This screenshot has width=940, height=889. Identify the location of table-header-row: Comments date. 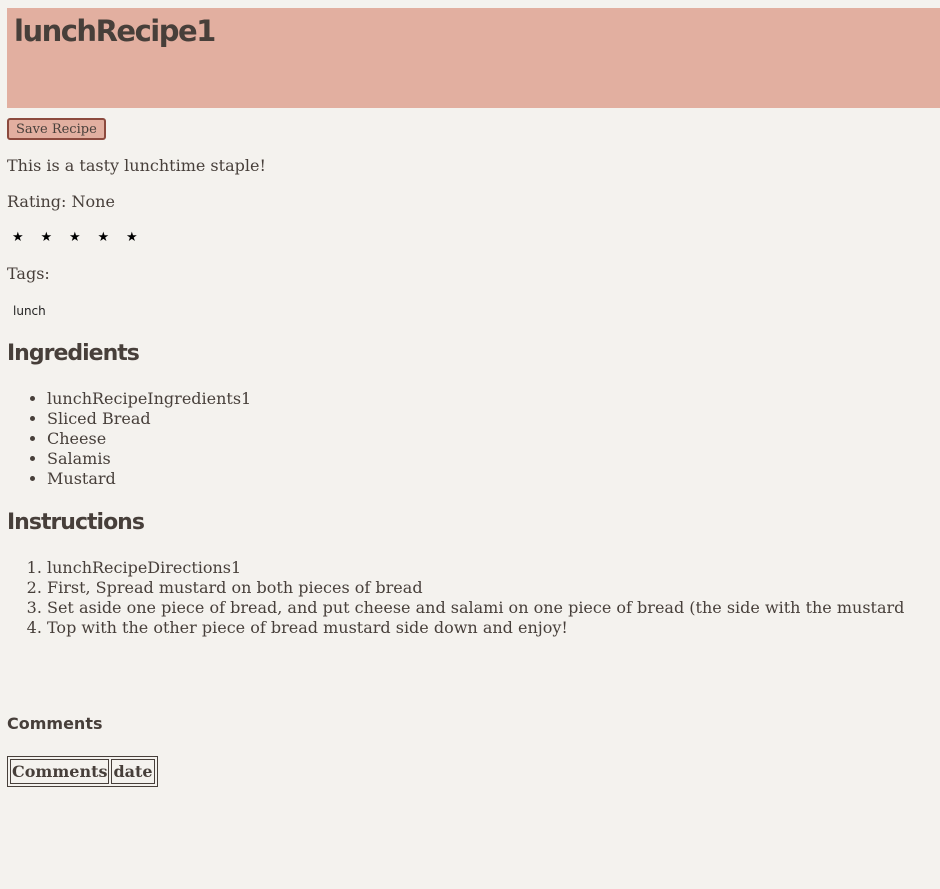
(82, 771).